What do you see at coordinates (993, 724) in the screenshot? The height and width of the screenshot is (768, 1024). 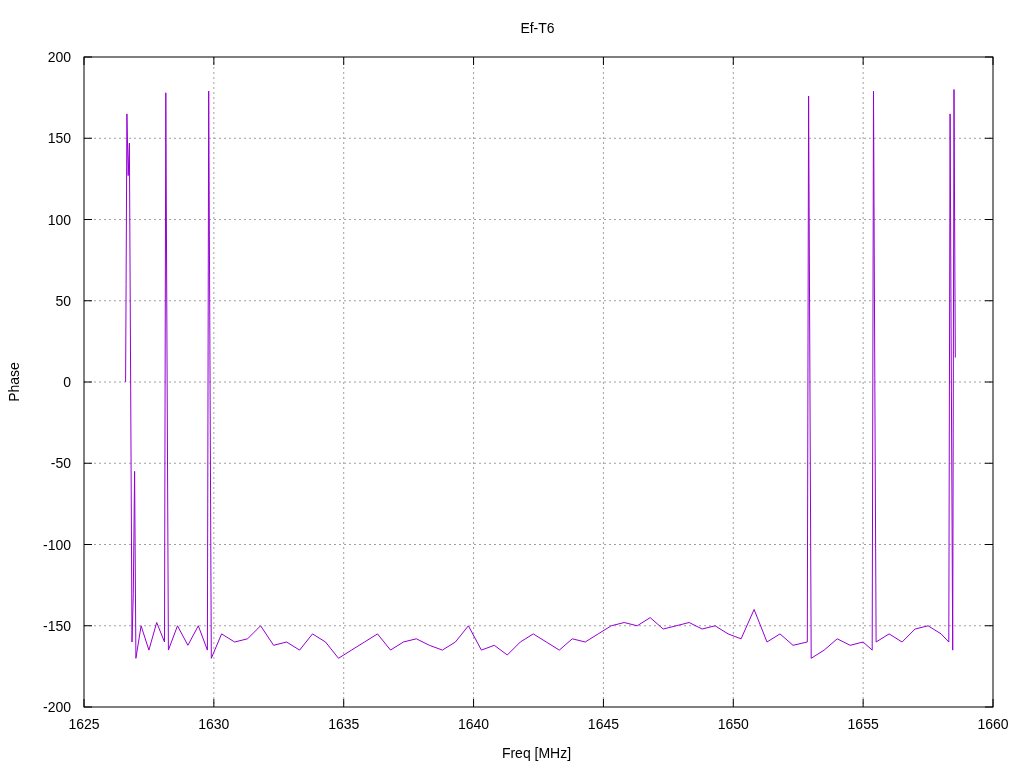 I see `x-tick-label: 1660` at bounding box center [993, 724].